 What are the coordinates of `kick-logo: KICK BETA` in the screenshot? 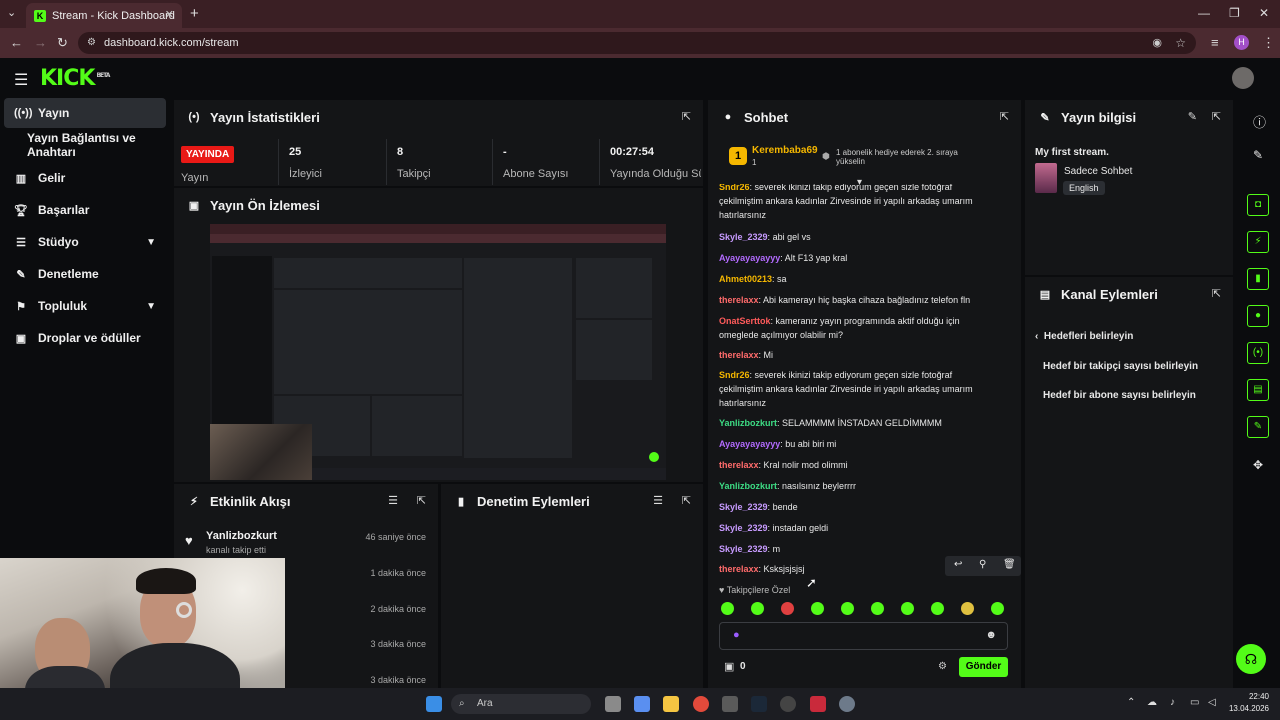 It's located at (75, 78).